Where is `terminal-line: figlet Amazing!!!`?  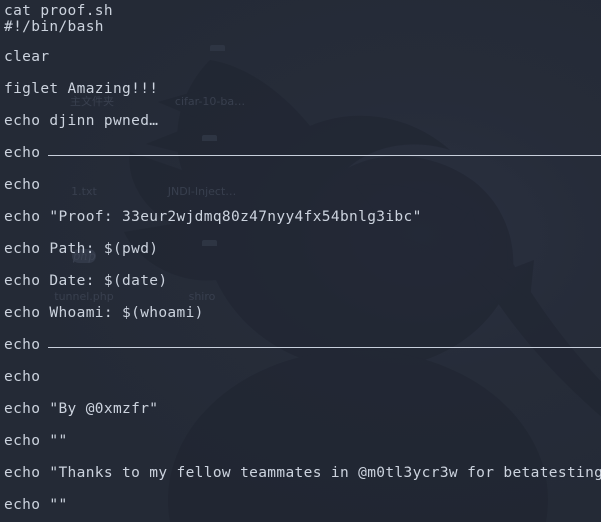 terminal-line: figlet Amazing!!! is located at coordinates (81, 89).